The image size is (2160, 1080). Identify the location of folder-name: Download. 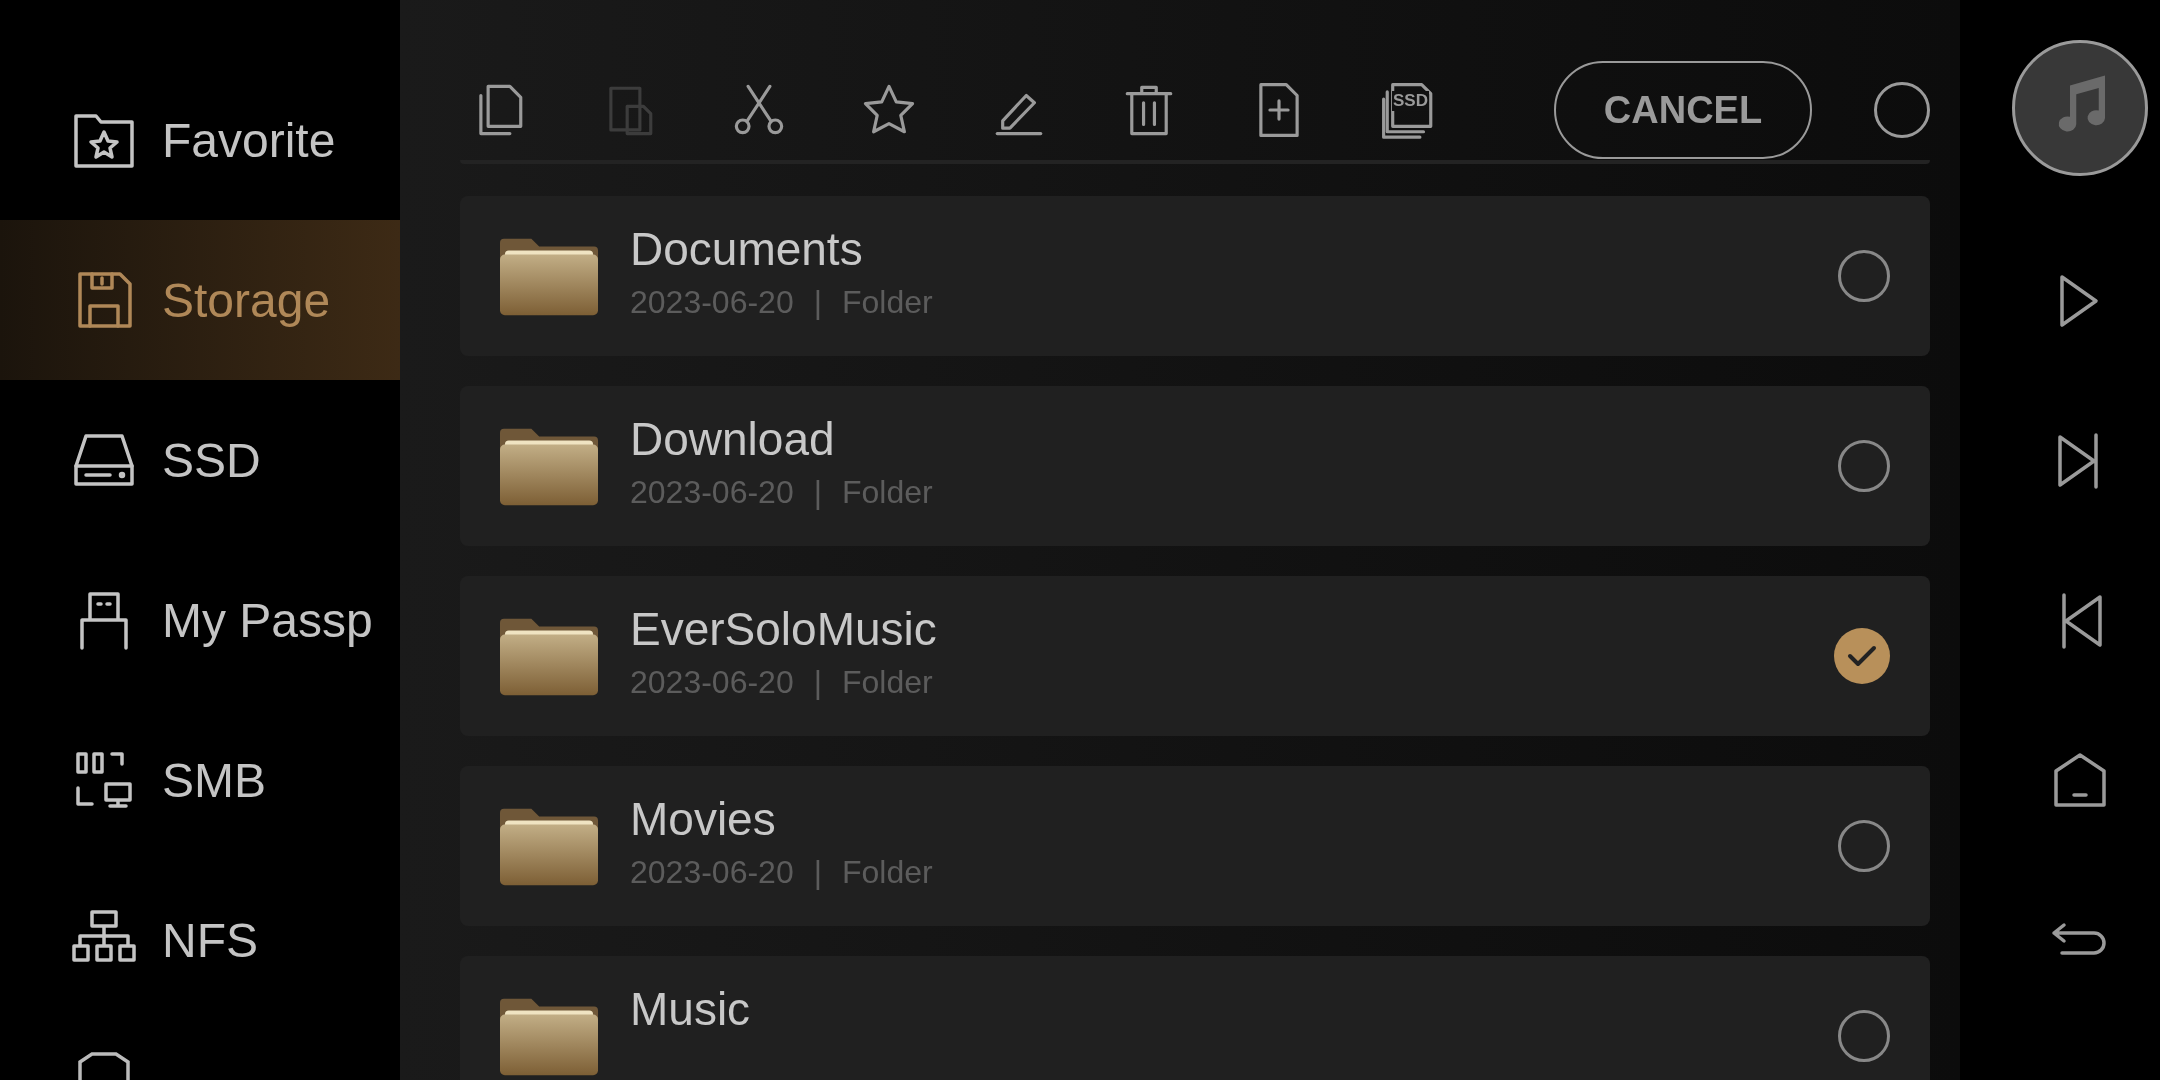
(733, 439).